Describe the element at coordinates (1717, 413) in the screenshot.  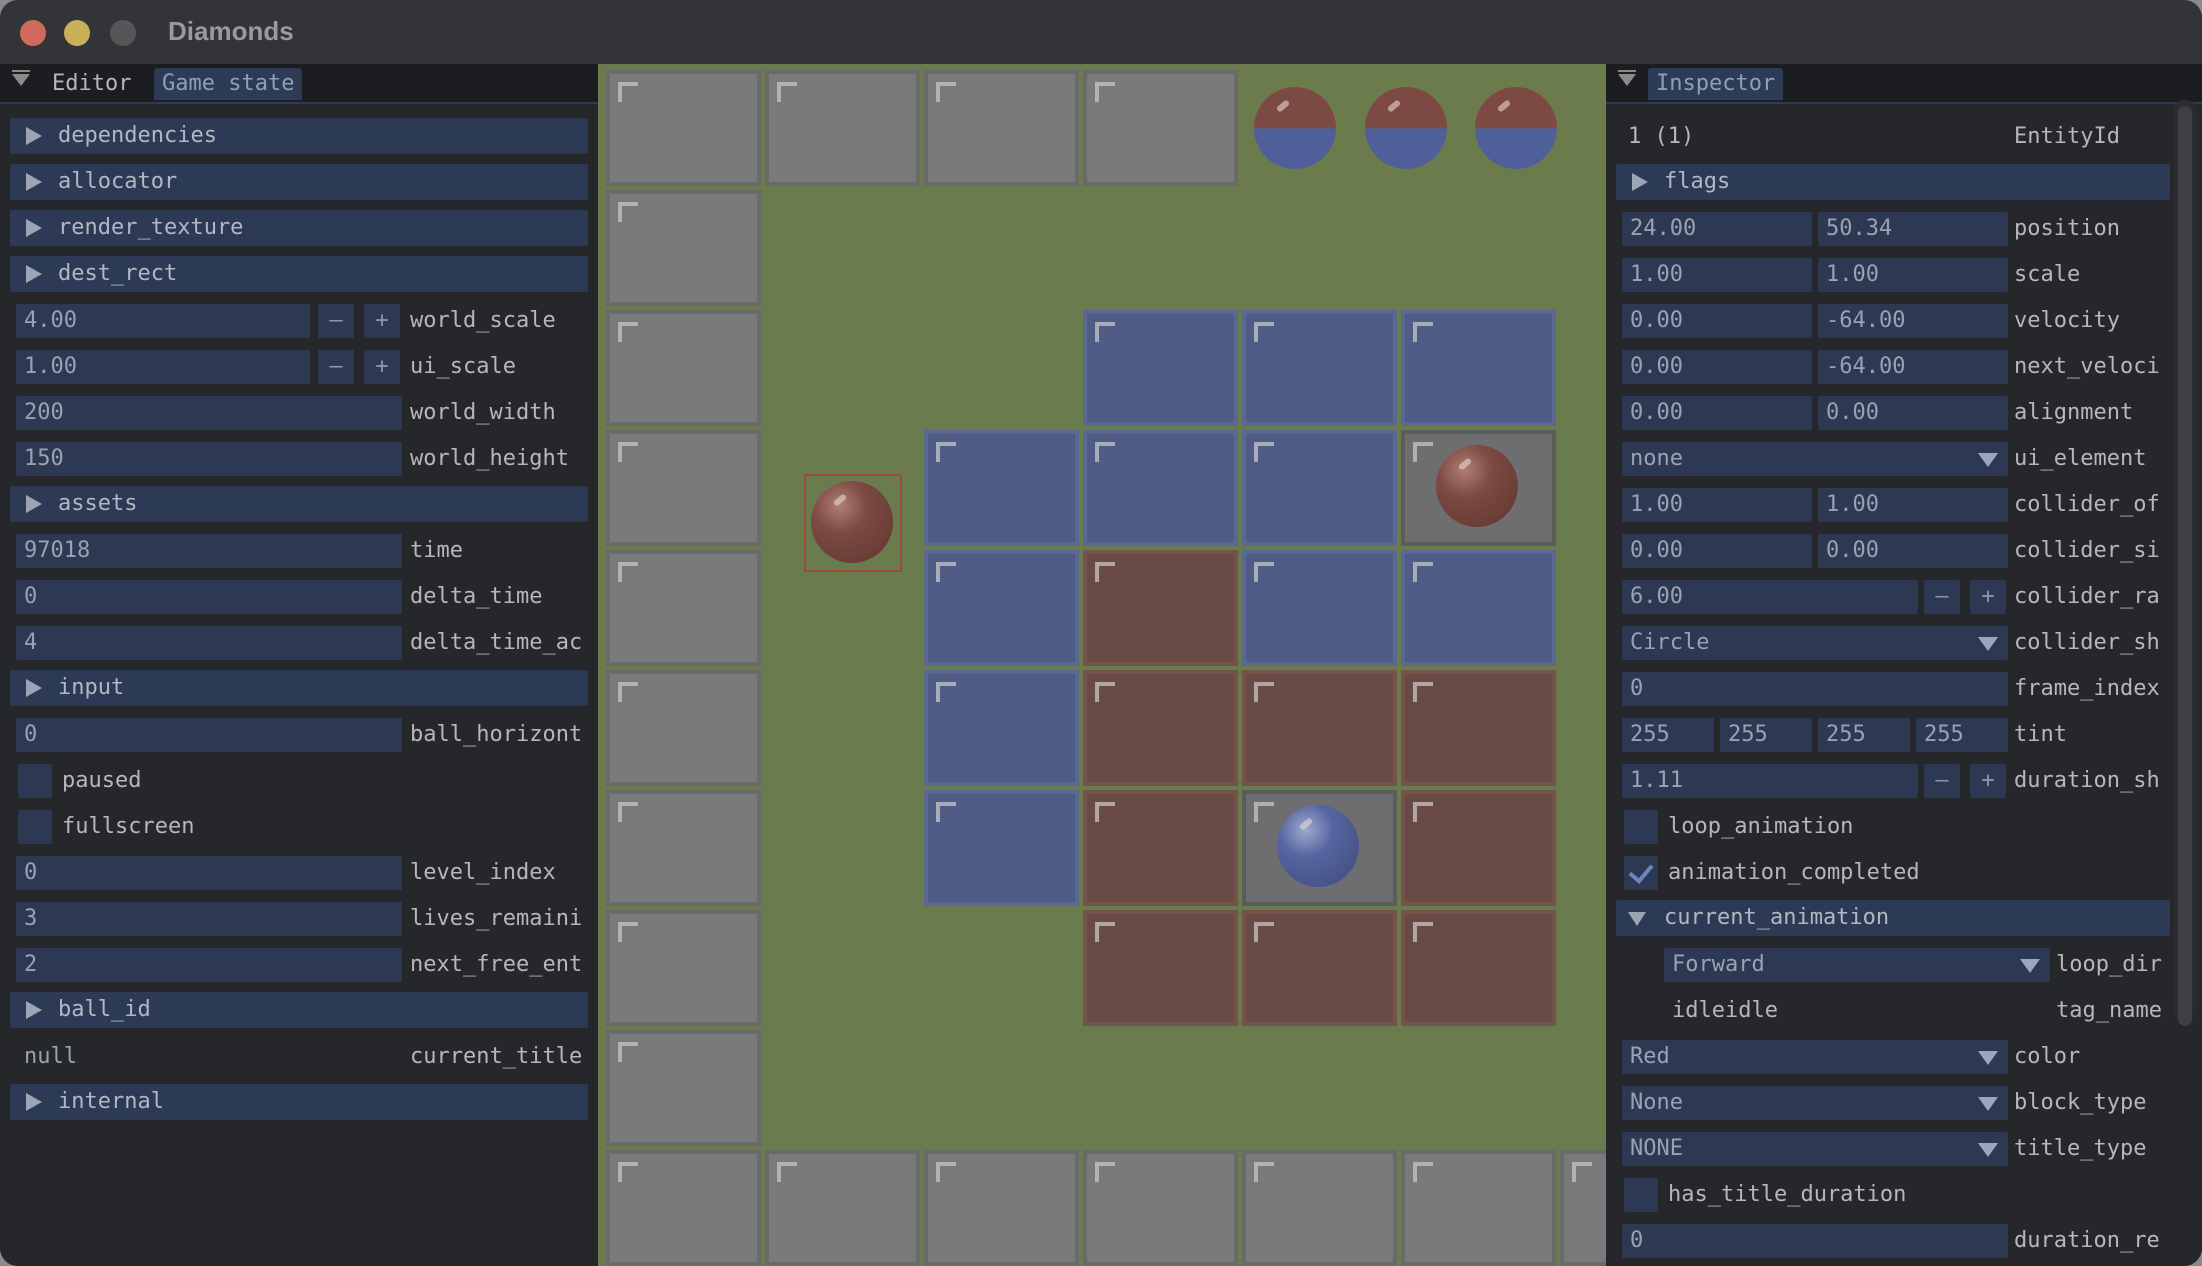
I see `alignment-x-input: 0.00` at that location.